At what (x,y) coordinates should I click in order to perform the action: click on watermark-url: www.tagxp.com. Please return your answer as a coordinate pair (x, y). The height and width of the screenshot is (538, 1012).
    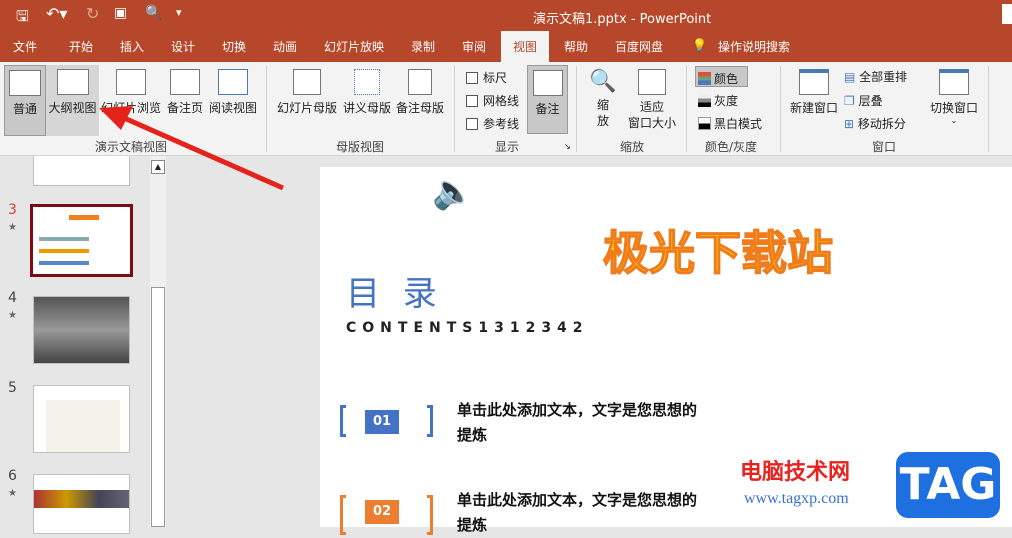
    Looking at the image, I should click on (796, 498).